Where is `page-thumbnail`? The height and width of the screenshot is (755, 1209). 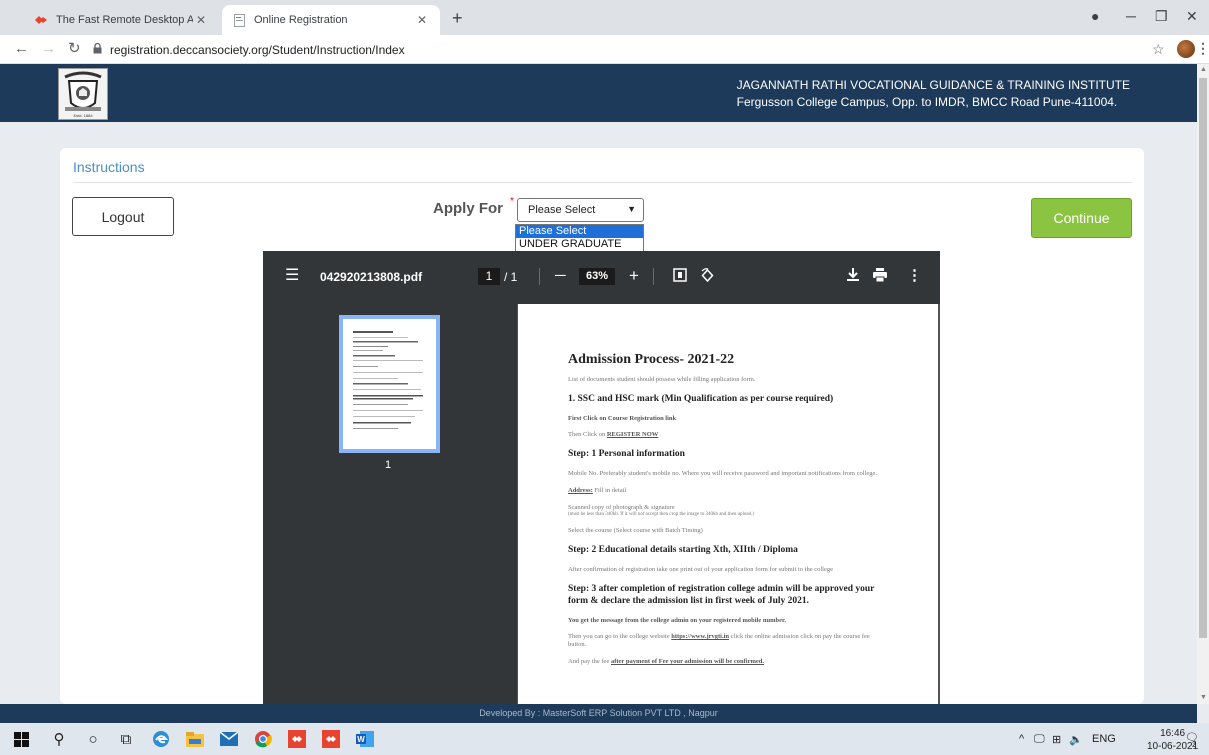
page-thumbnail is located at coordinates (389, 384).